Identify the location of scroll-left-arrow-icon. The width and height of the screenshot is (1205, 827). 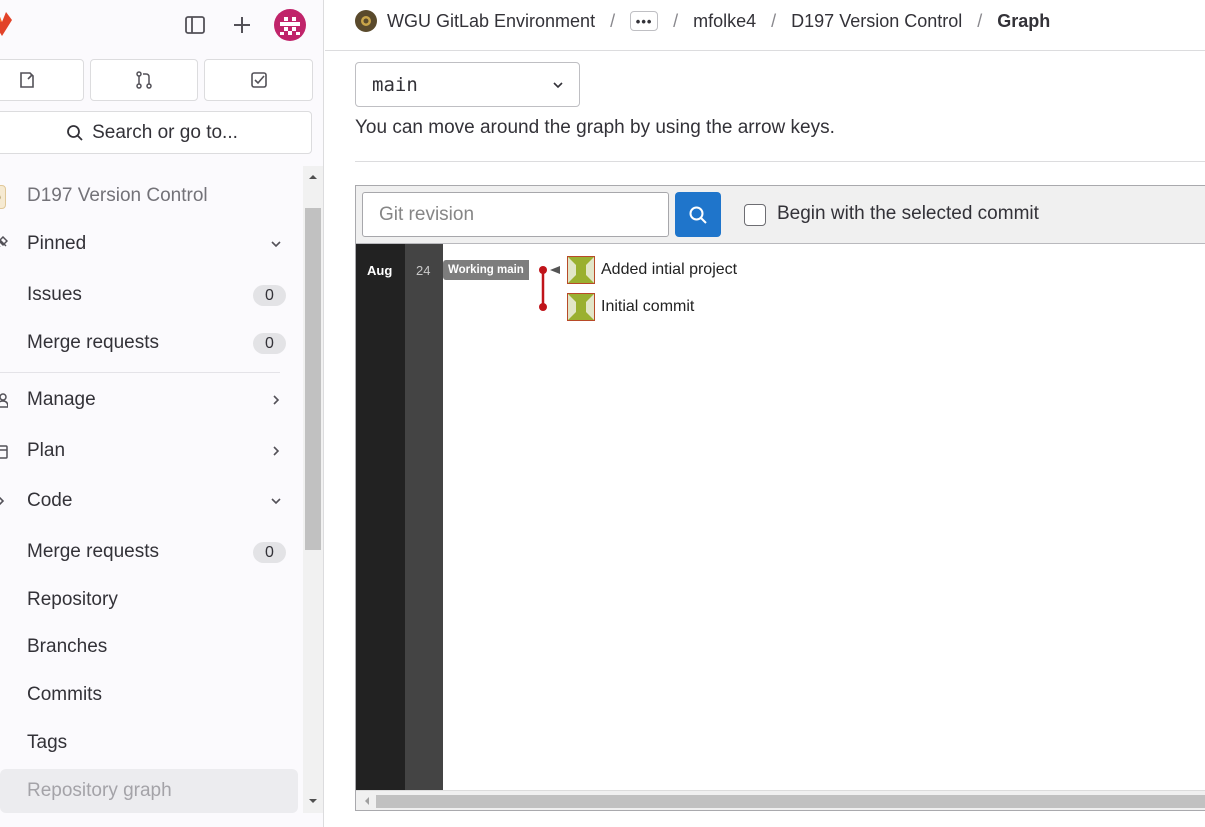
(367, 801).